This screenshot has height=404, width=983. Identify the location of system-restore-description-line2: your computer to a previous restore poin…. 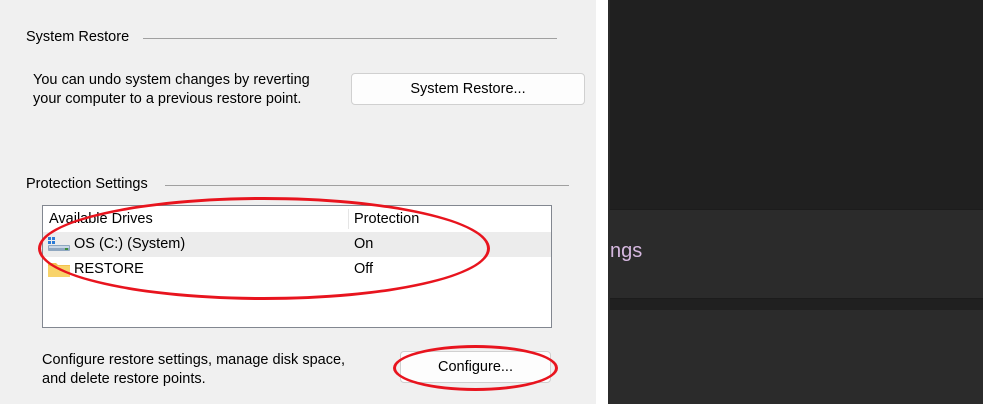
(167, 99).